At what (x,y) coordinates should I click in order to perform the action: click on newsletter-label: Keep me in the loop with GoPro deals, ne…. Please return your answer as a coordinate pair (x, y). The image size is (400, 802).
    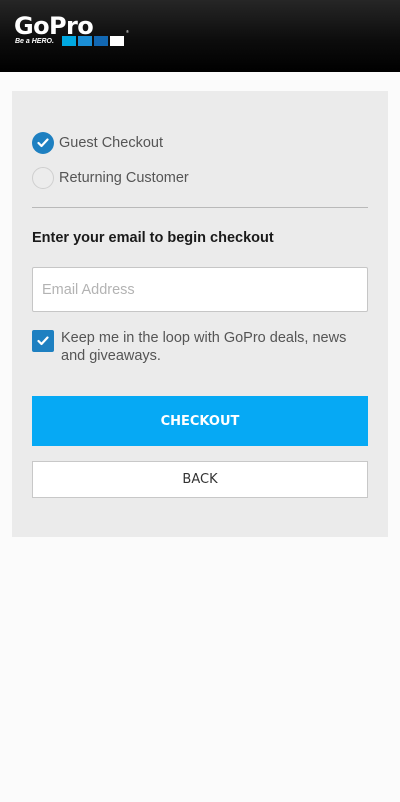
    Looking at the image, I should click on (204, 347).